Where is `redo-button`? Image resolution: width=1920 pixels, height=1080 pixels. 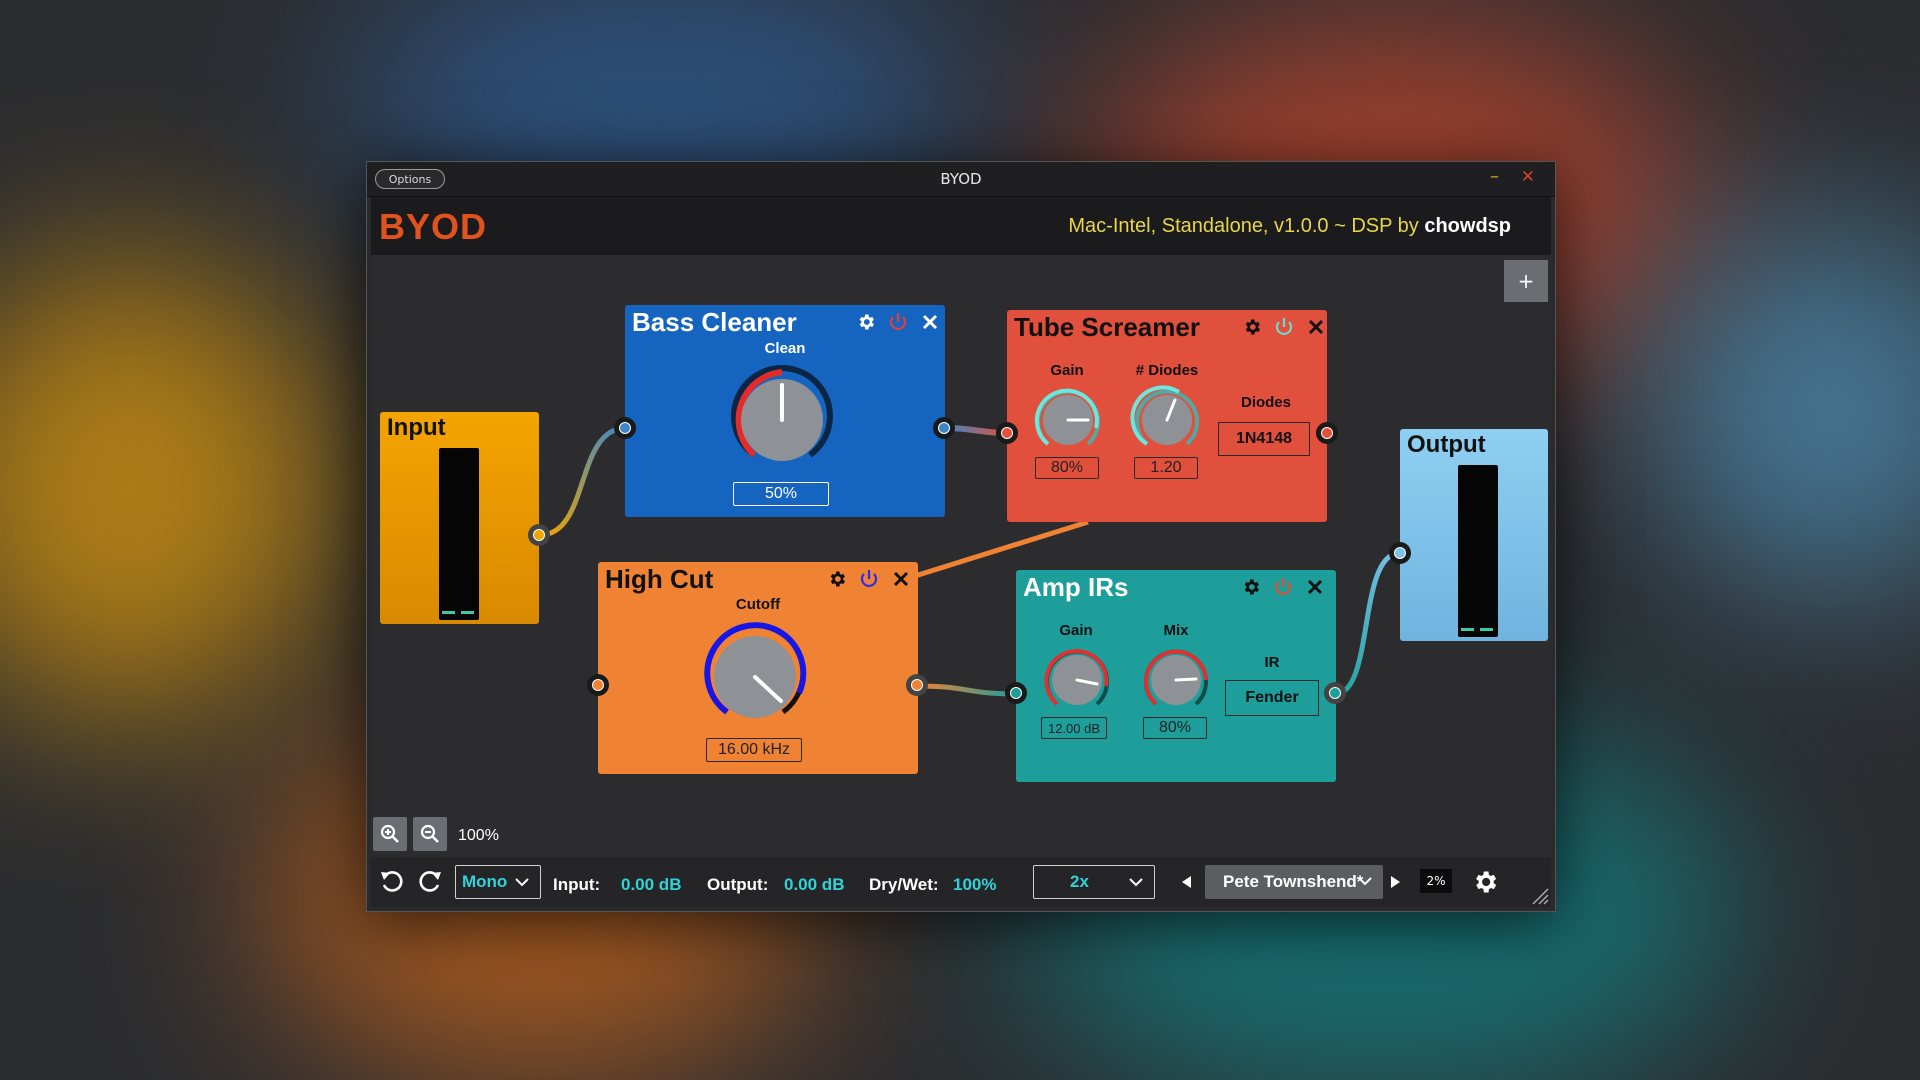
redo-button is located at coordinates (430, 884).